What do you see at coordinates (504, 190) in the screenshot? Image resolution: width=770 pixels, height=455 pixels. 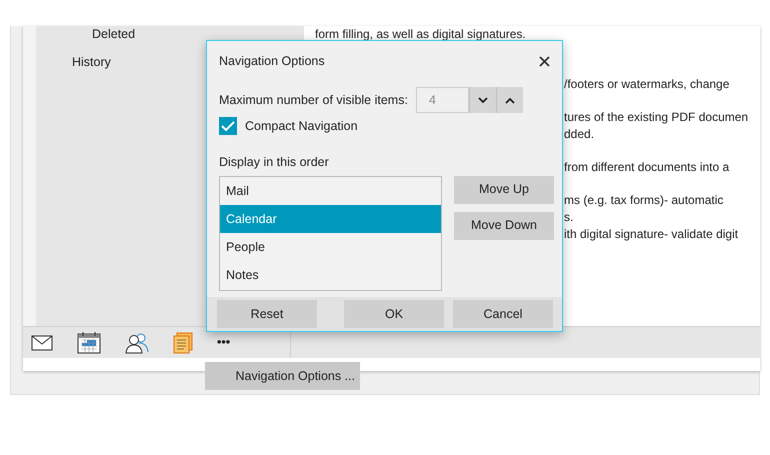 I see `move-button: Move Up` at bounding box center [504, 190].